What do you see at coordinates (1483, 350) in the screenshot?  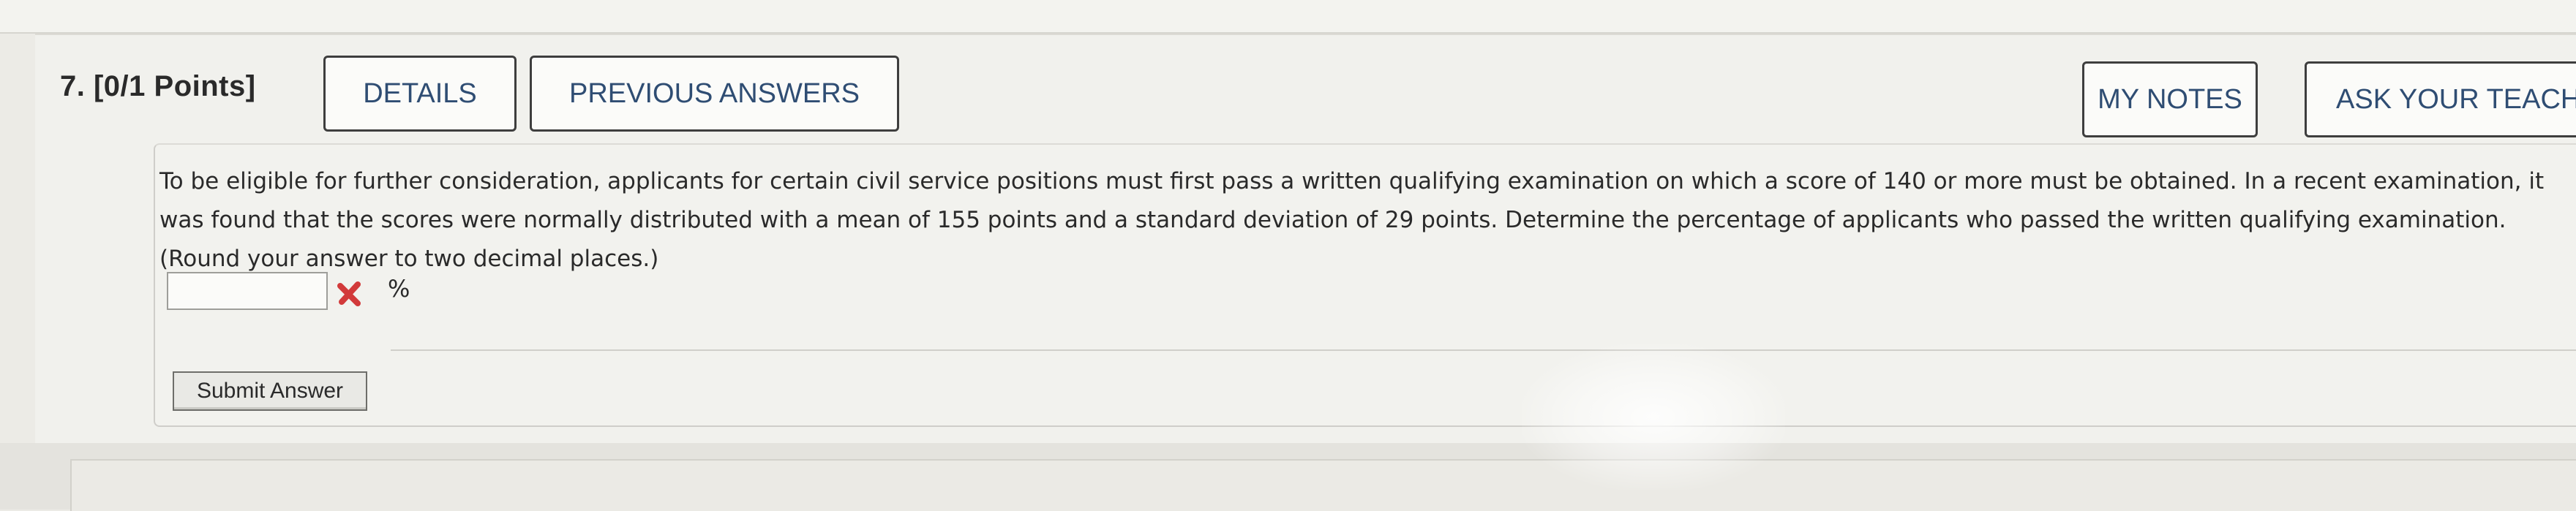 I see `separator-line` at bounding box center [1483, 350].